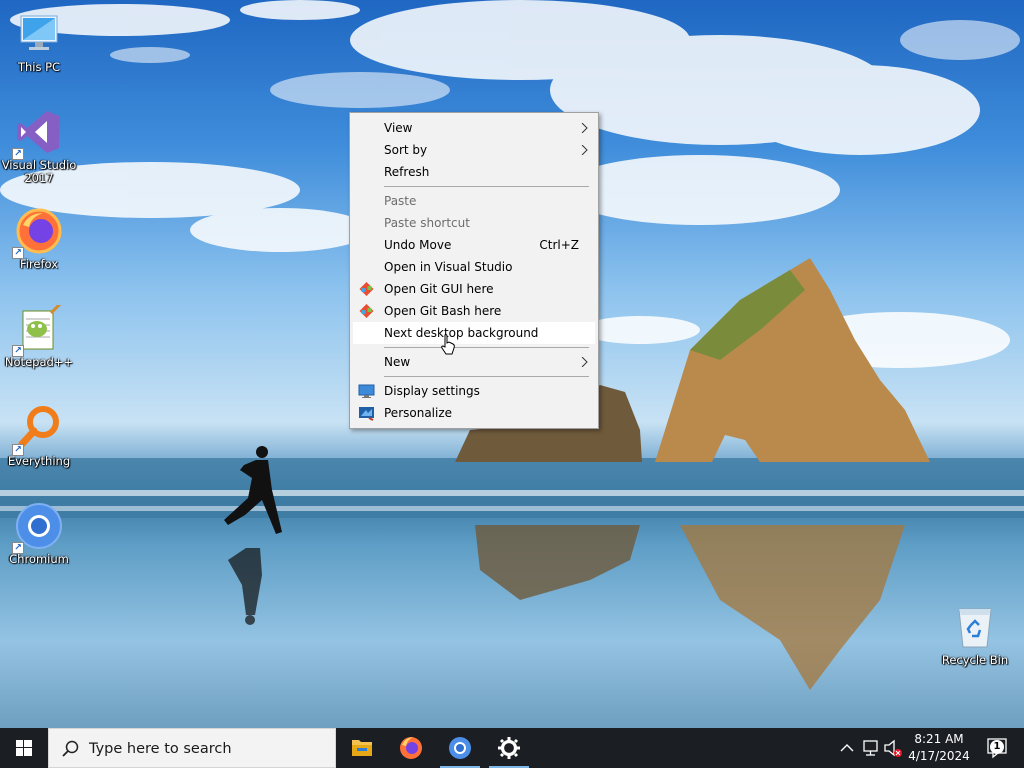  Describe the element at coordinates (474, 150) in the screenshot. I see `menu-item-sort-by: Sort by` at that location.